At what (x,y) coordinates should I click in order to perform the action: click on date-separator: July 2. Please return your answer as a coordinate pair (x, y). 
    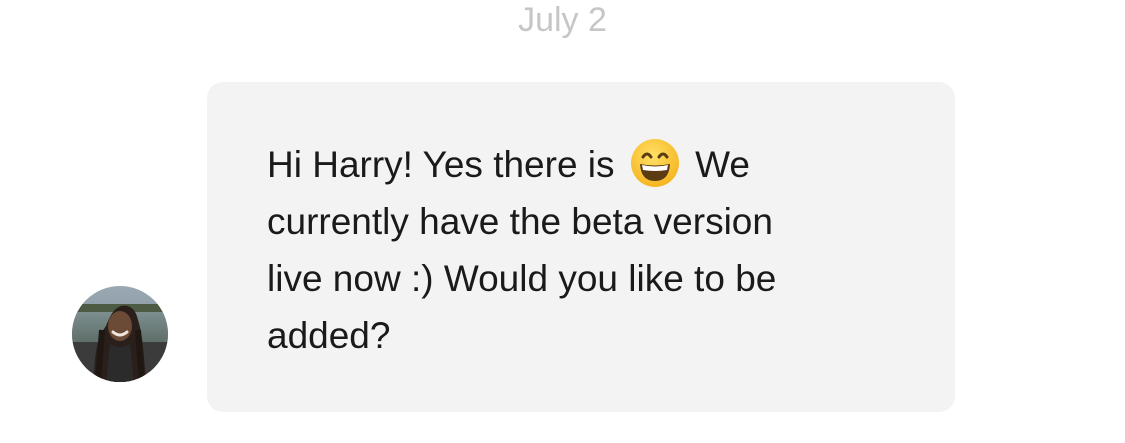
    Looking at the image, I should click on (562, 20).